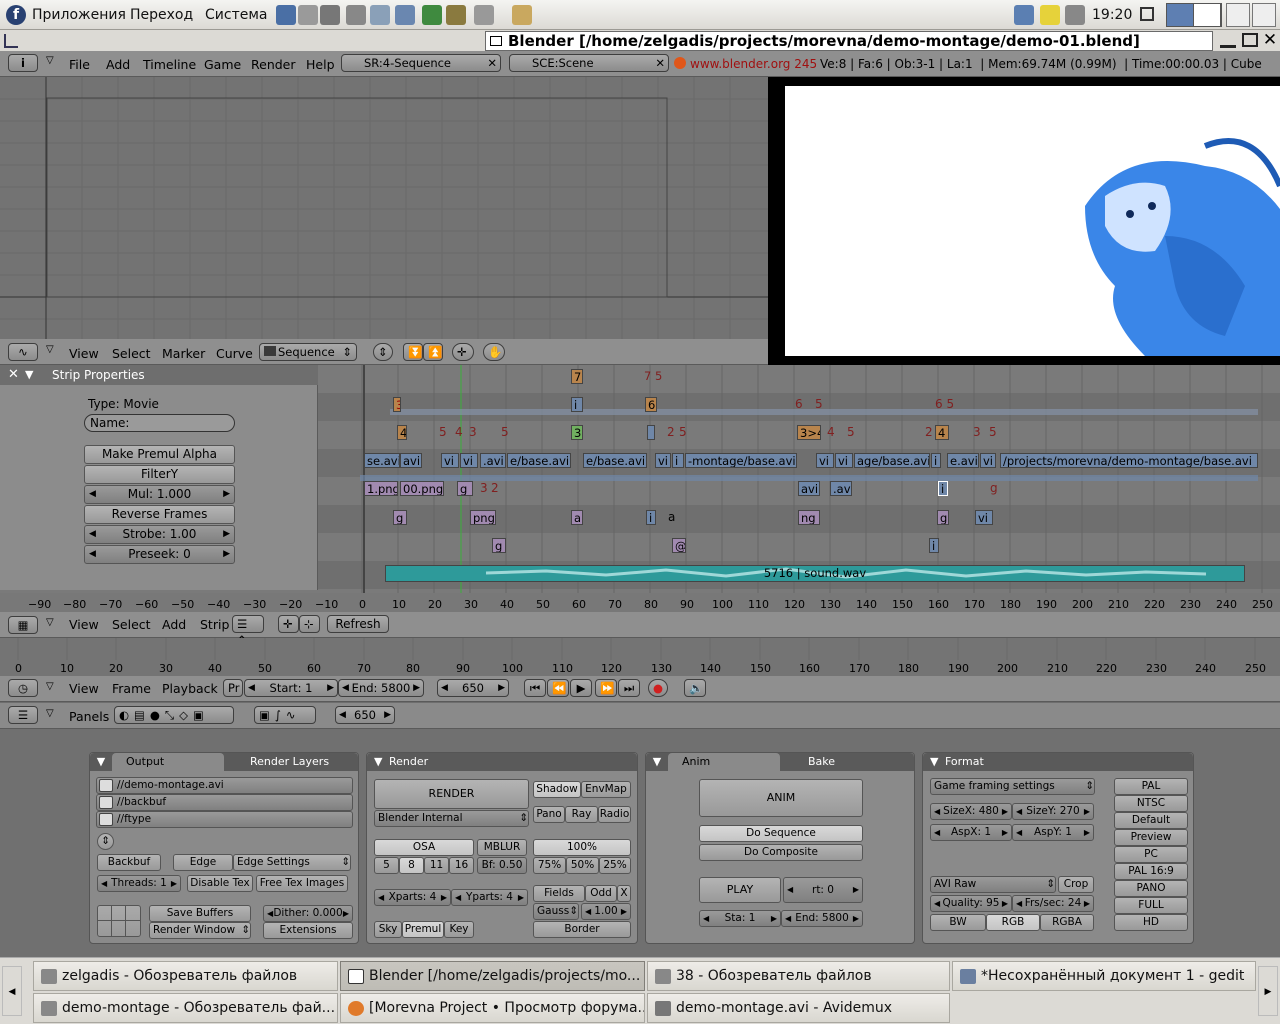 Image resolution: width=1280 pixels, height=1024 pixels. Describe the element at coordinates (159, 534) in the screenshot. I see `strobe-field: ◀ Strobe: 1.00 ▶` at that location.